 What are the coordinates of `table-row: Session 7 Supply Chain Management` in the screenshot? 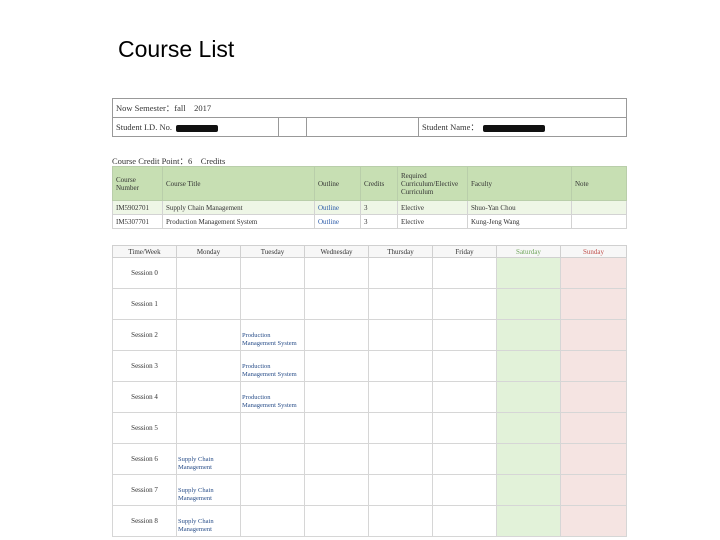 It's located at (369, 490).